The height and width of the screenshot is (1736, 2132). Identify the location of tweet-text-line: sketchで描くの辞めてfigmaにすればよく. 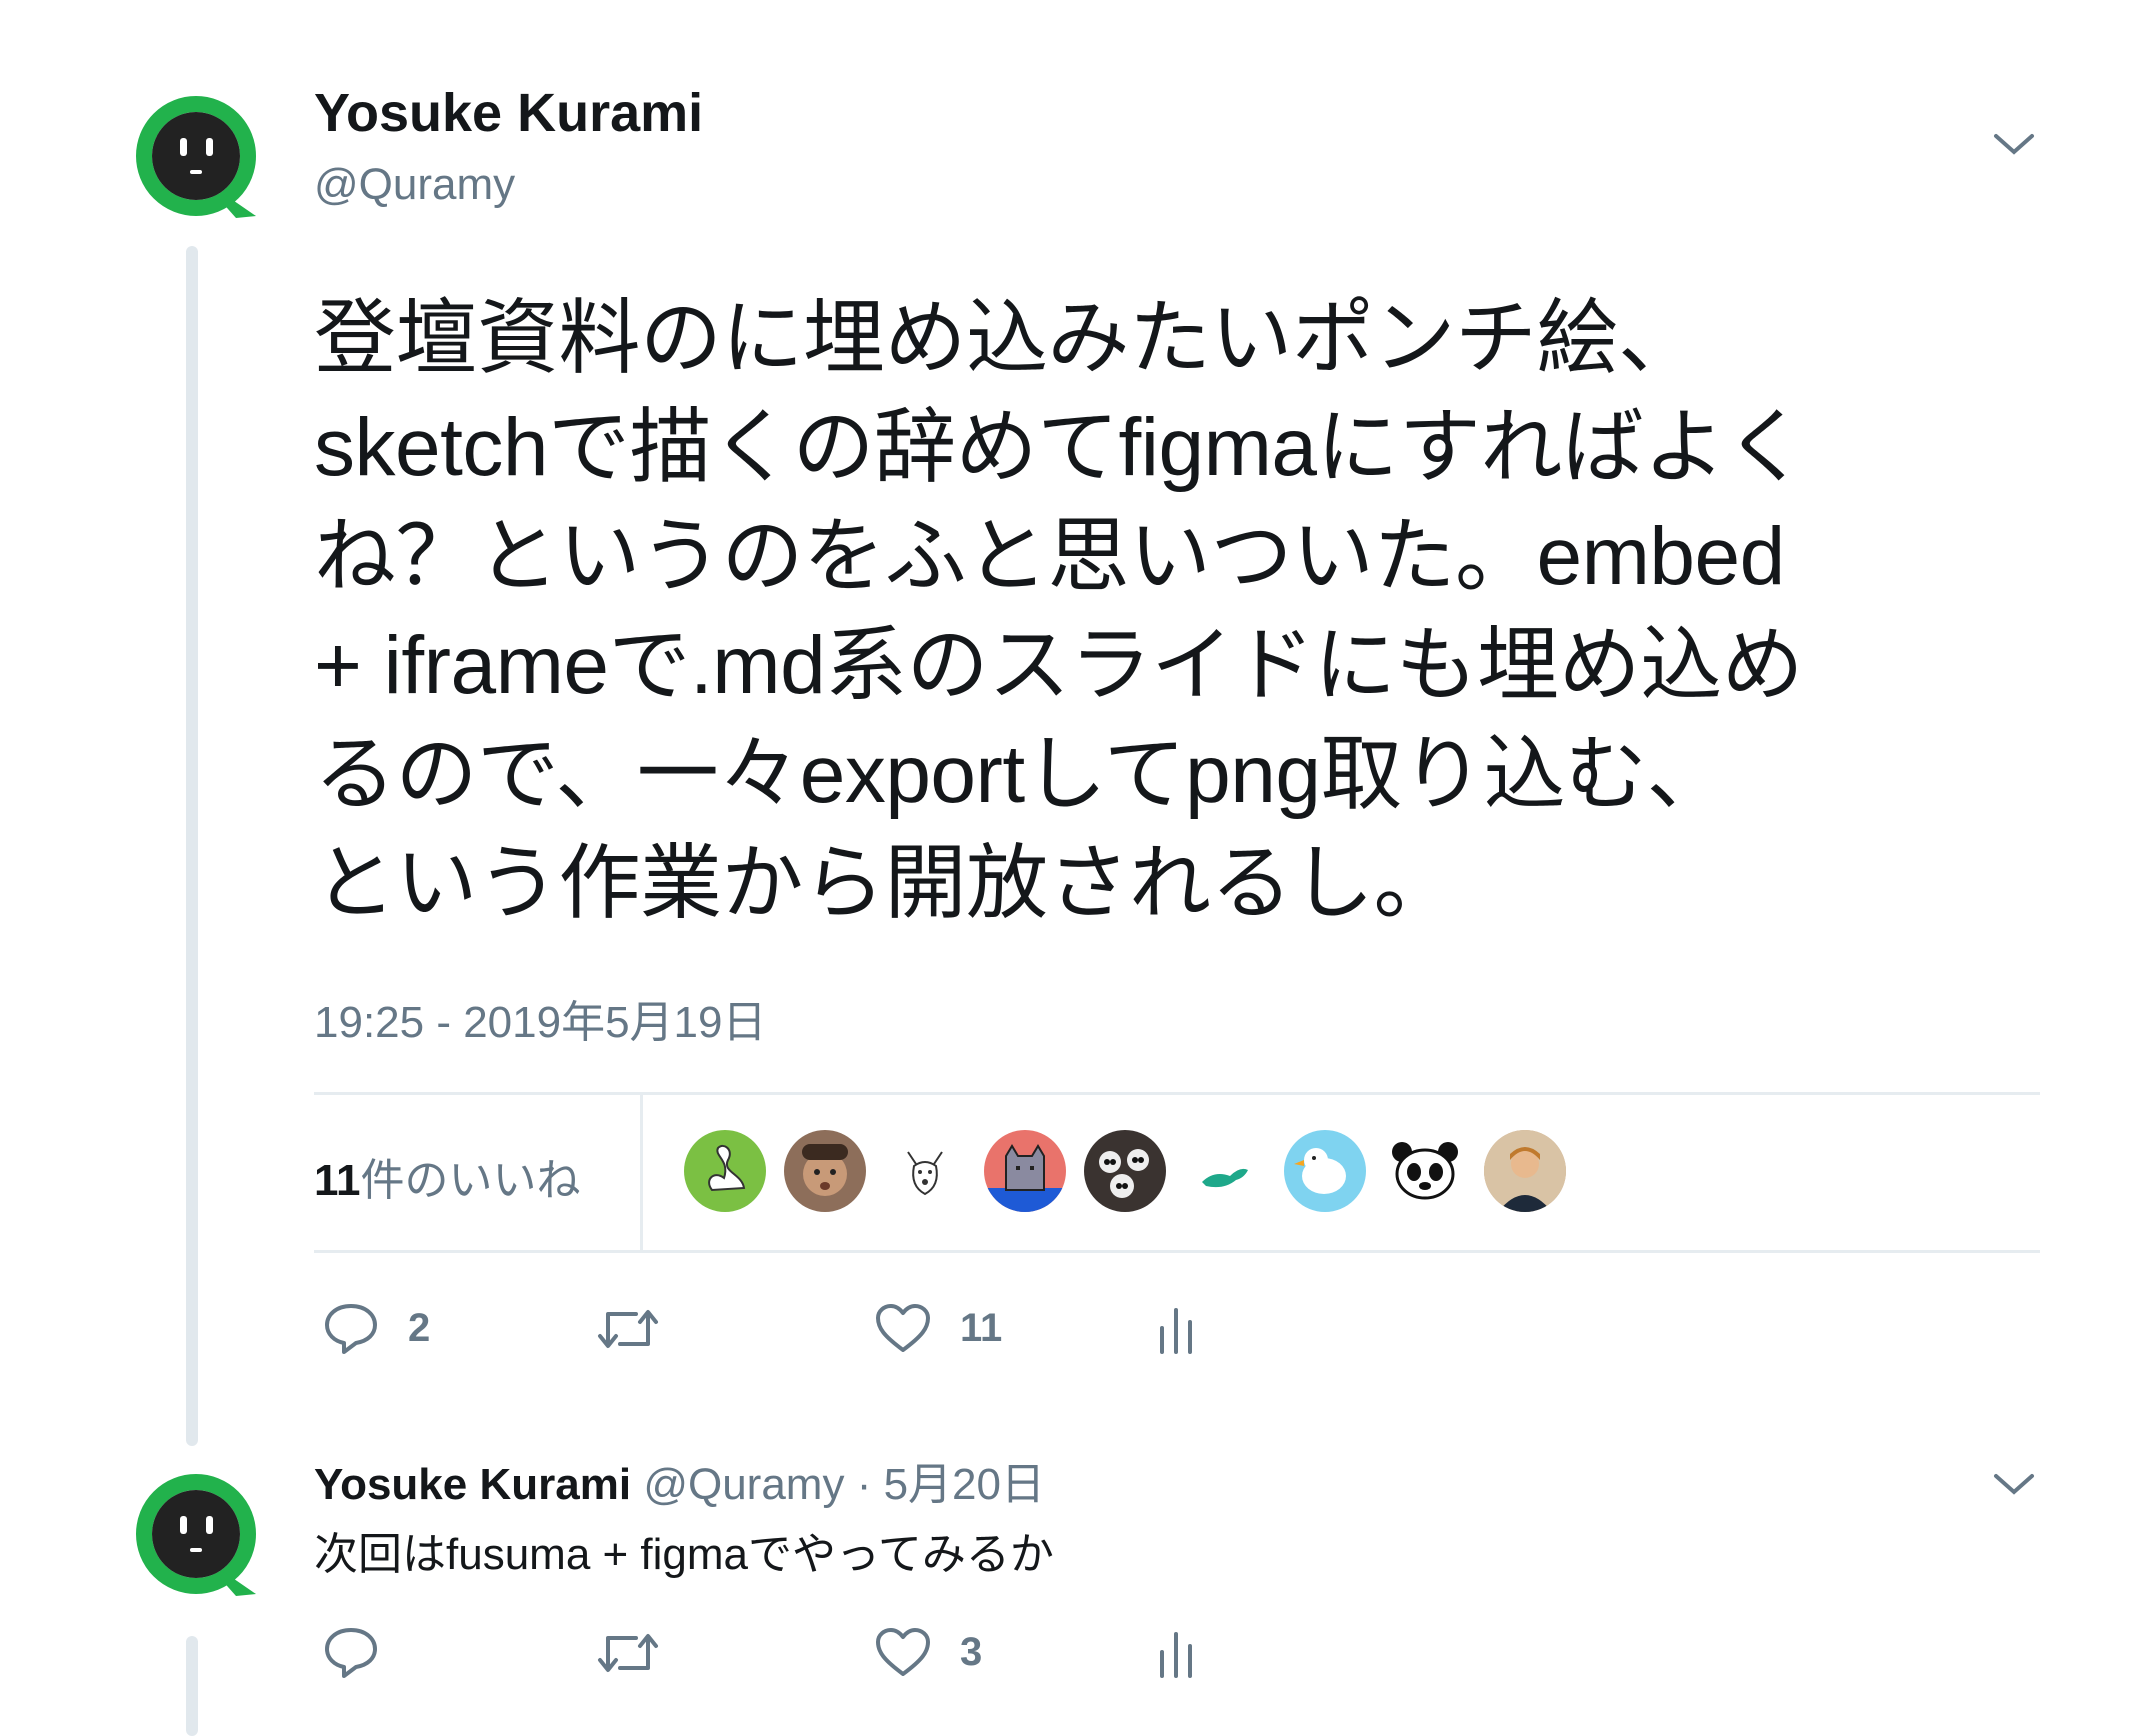
(1060, 447).